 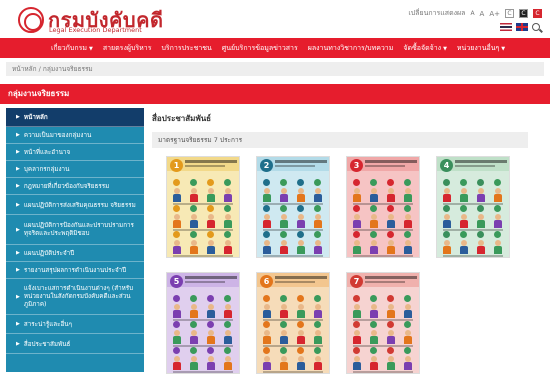 What do you see at coordinates (75, 253) in the screenshot?
I see `sidebar-item-7: ▶ แผนปฏิบัติประจำปี` at bounding box center [75, 253].